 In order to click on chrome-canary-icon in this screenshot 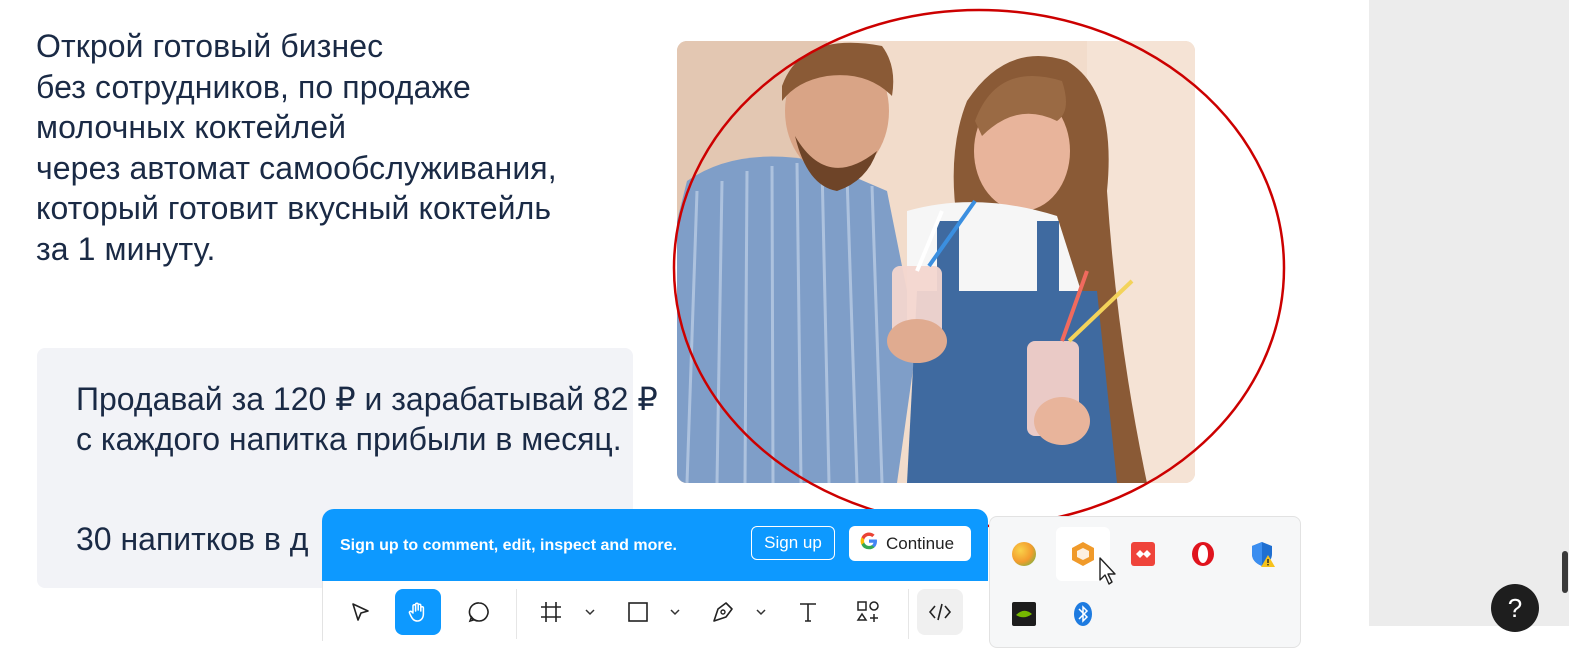, I will do `click(1024, 554)`.